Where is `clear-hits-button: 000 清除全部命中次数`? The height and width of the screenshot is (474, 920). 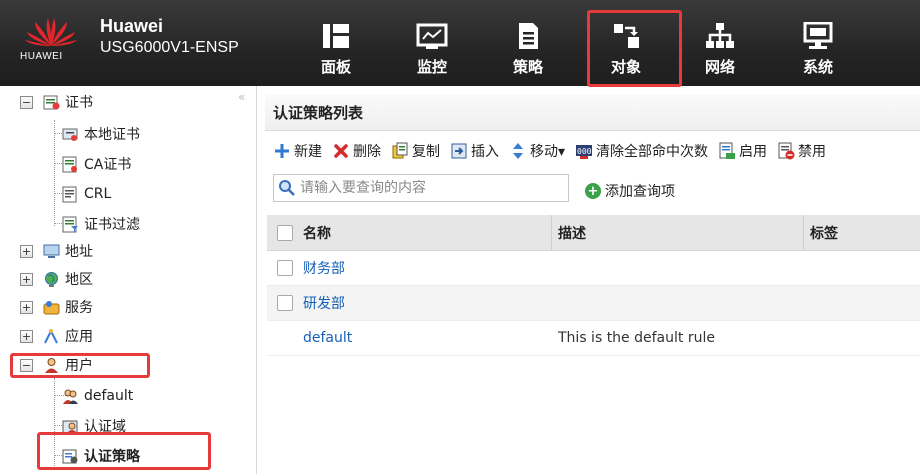
clear-hits-button: 000 清除全部命中次数 is located at coordinates (641, 151).